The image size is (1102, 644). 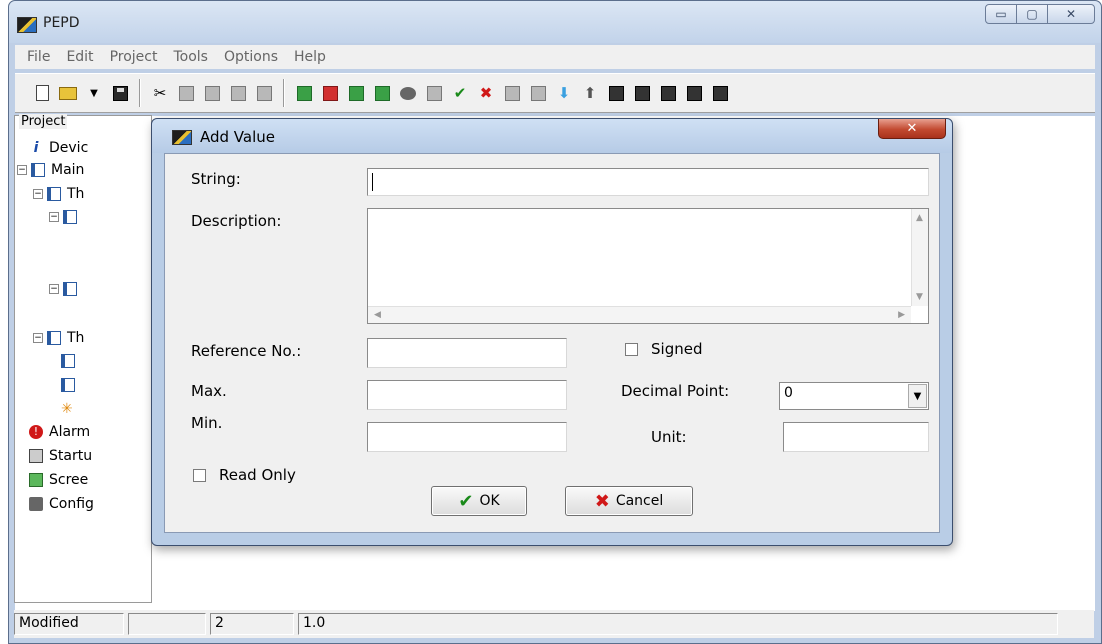 What do you see at coordinates (66, 289) in the screenshot?
I see `tree-item-sub2: −` at bounding box center [66, 289].